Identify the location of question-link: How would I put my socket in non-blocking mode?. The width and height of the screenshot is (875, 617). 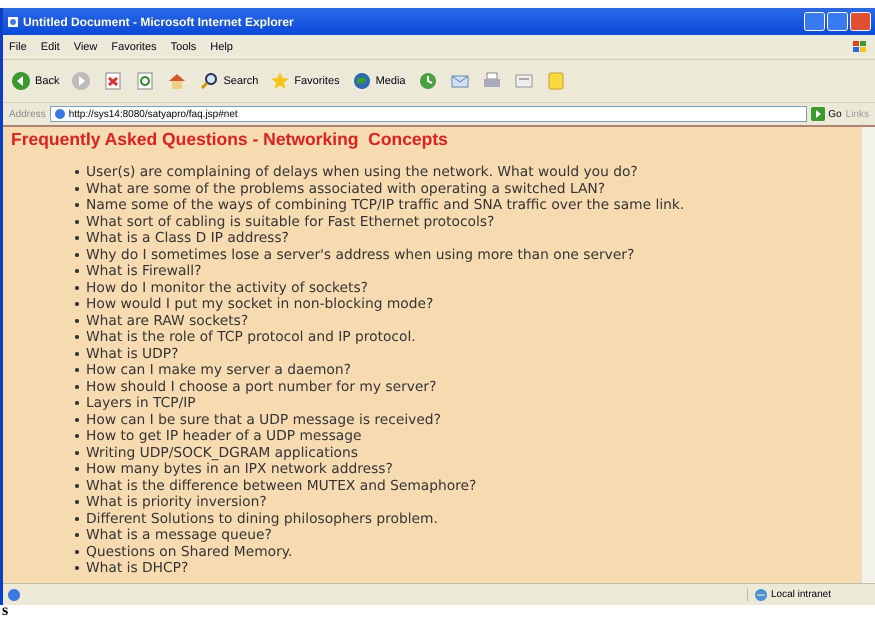
(260, 304).